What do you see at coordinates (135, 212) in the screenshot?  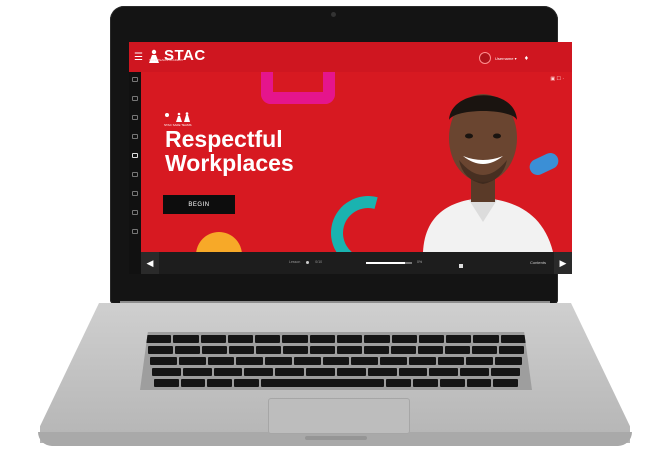 I see `sidebar-settings-icon` at bounding box center [135, 212].